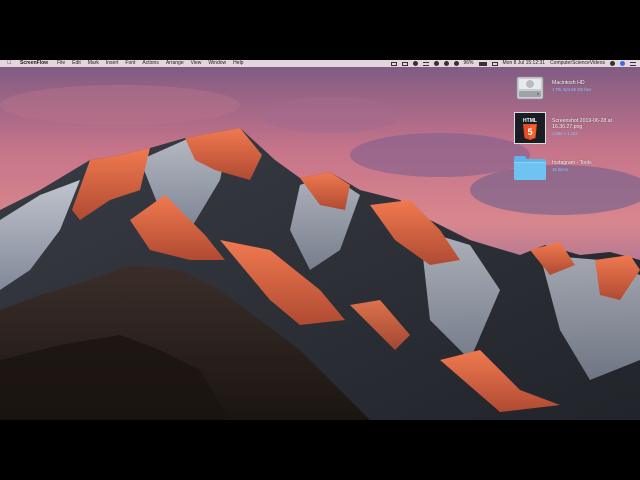 The height and width of the screenshot is (480, 640). Describe the element at coordinates (320, 30) in the screenshot. I see `video-letterbox-top` at that location.